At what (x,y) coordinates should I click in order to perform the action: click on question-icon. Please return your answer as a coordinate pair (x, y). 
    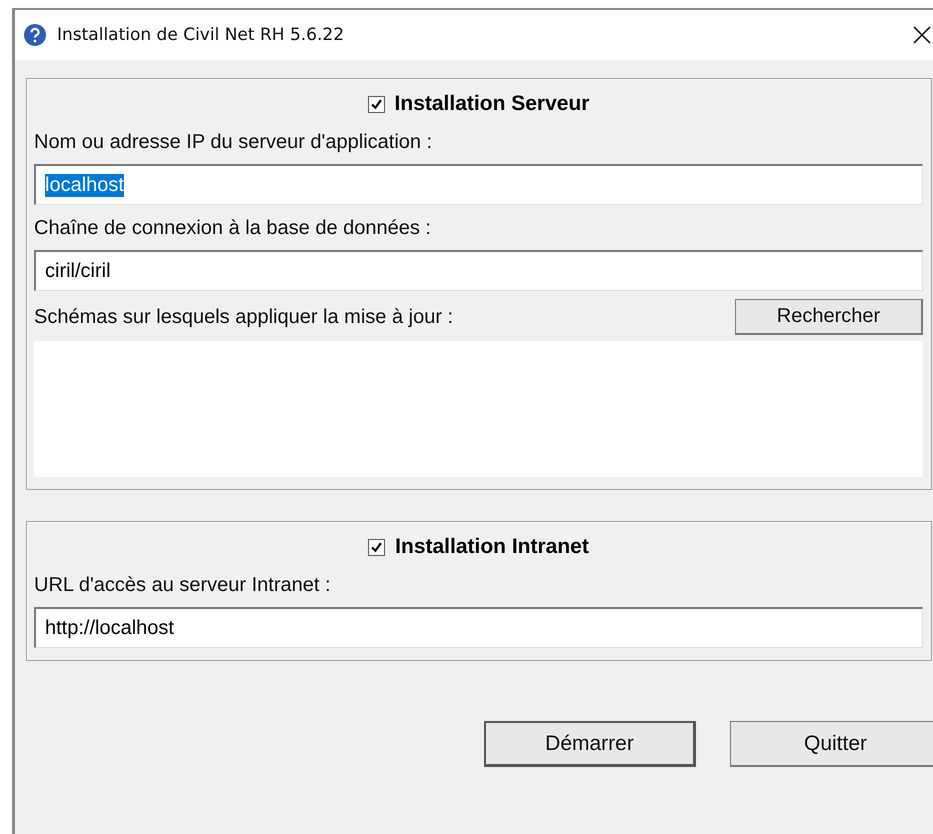
    Looking at the image, I should click on (35, 35).